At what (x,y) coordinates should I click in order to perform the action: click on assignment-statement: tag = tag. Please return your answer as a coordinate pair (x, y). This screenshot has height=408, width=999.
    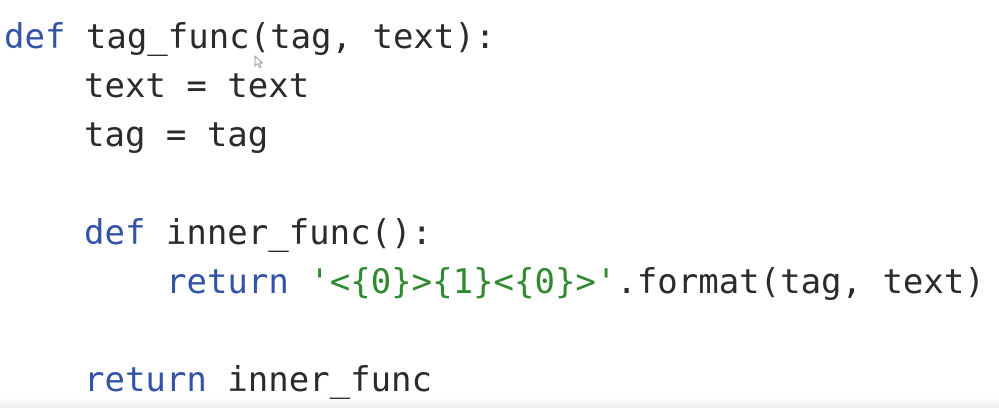
    Looking at the image, I should click on (176, 135).